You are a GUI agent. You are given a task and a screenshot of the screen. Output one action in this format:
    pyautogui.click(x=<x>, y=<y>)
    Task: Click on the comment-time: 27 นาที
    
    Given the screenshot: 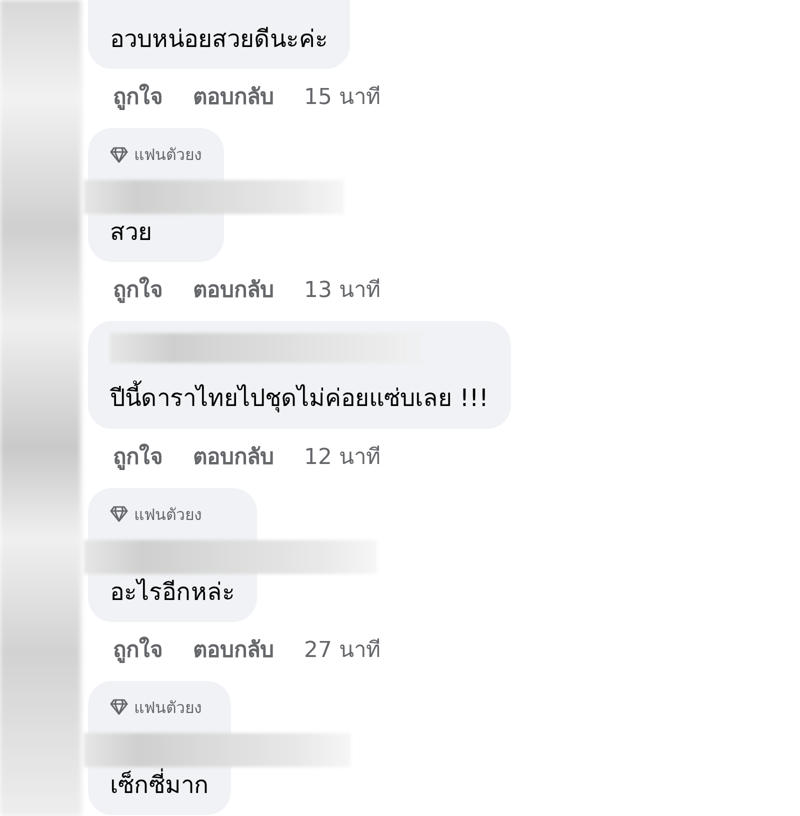 What is the action you would take?
    pyautogui.click(x=342, y=650)
    